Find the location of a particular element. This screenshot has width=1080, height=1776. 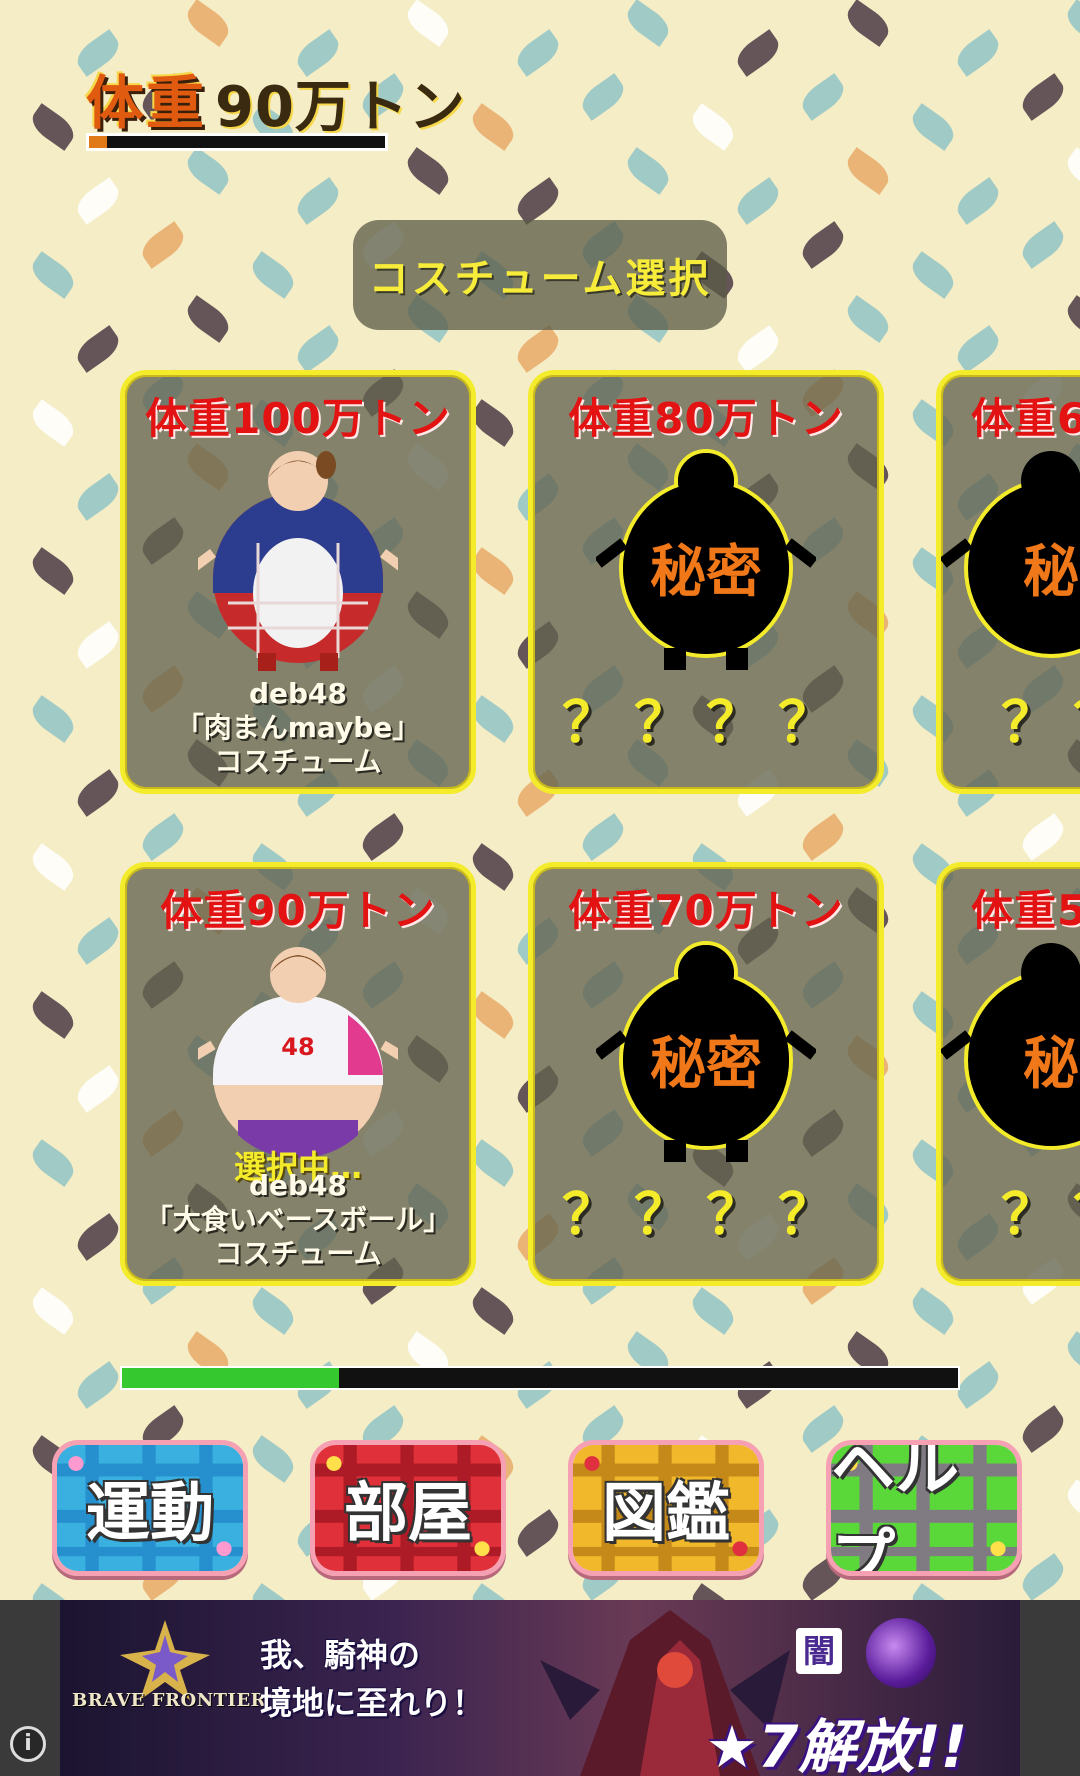

costume-card-100: 体重100万トン deb48 「肉まんmaybe」 コスチューム is located at coordinates (298, 582).